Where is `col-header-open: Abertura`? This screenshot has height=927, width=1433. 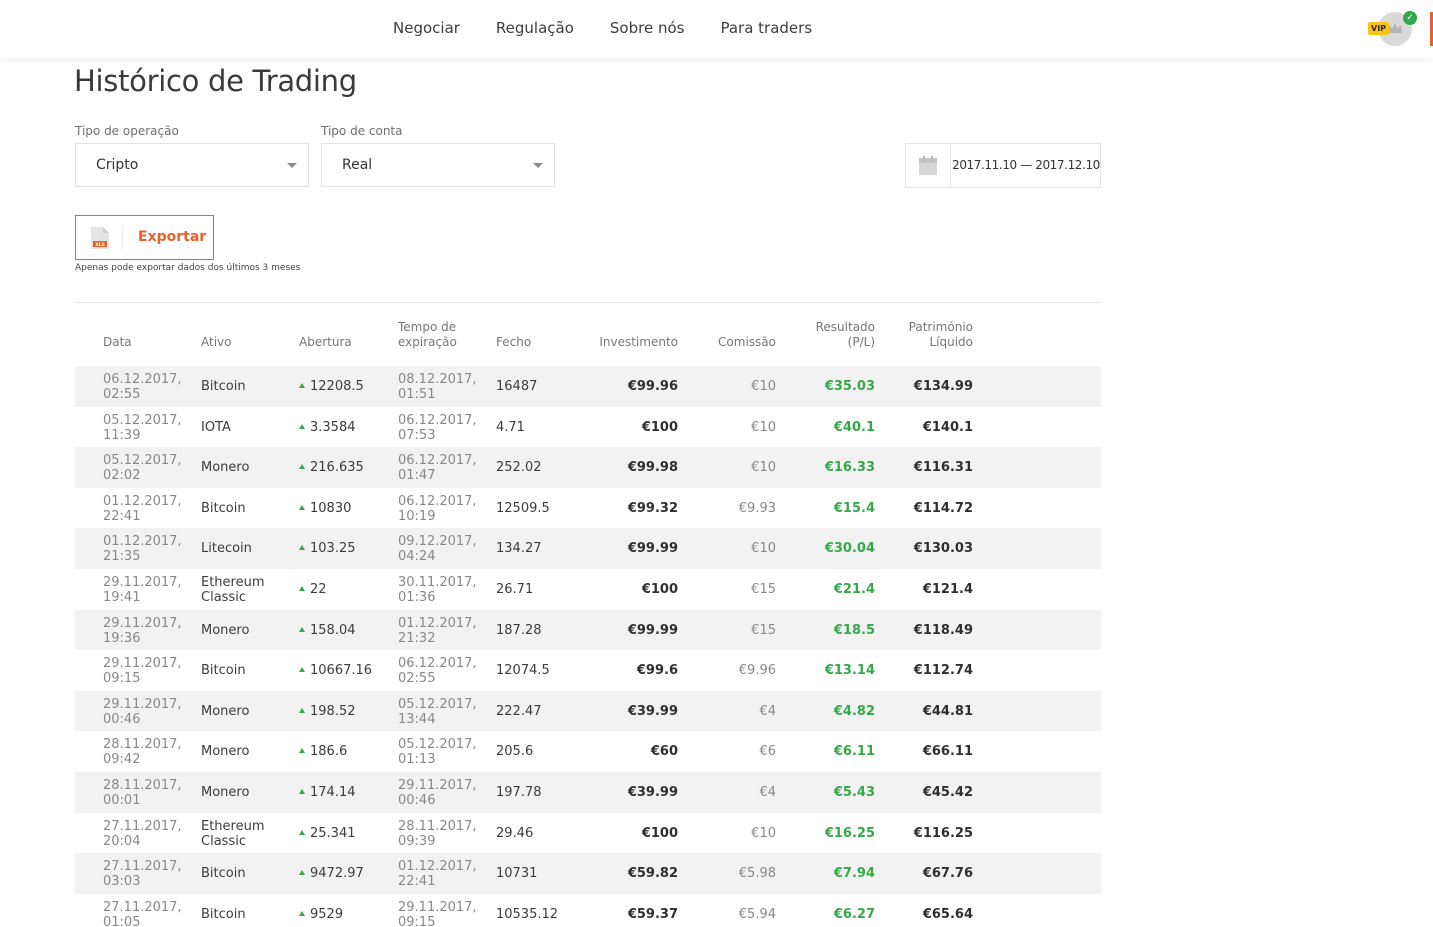
col-header-open: Abertura is located at coordinates (325, 342).